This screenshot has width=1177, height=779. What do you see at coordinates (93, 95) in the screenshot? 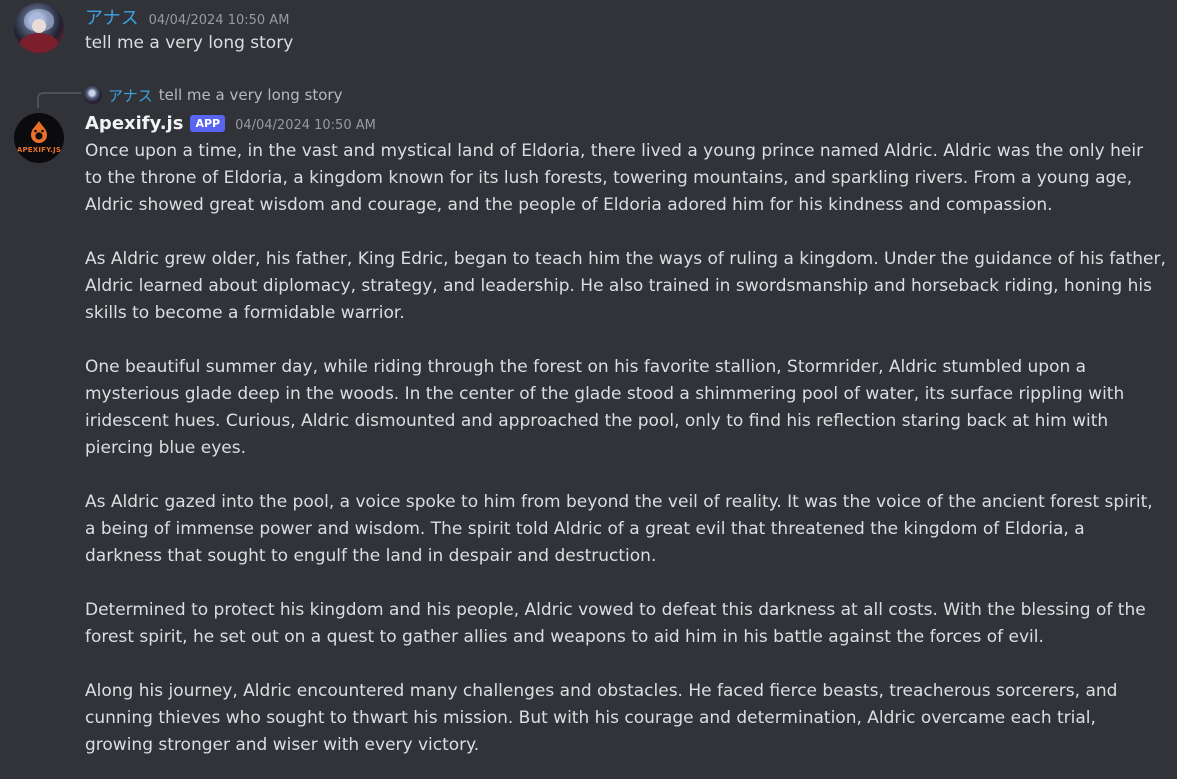
I see `reply-avatar` at bounding box center [93, 95].